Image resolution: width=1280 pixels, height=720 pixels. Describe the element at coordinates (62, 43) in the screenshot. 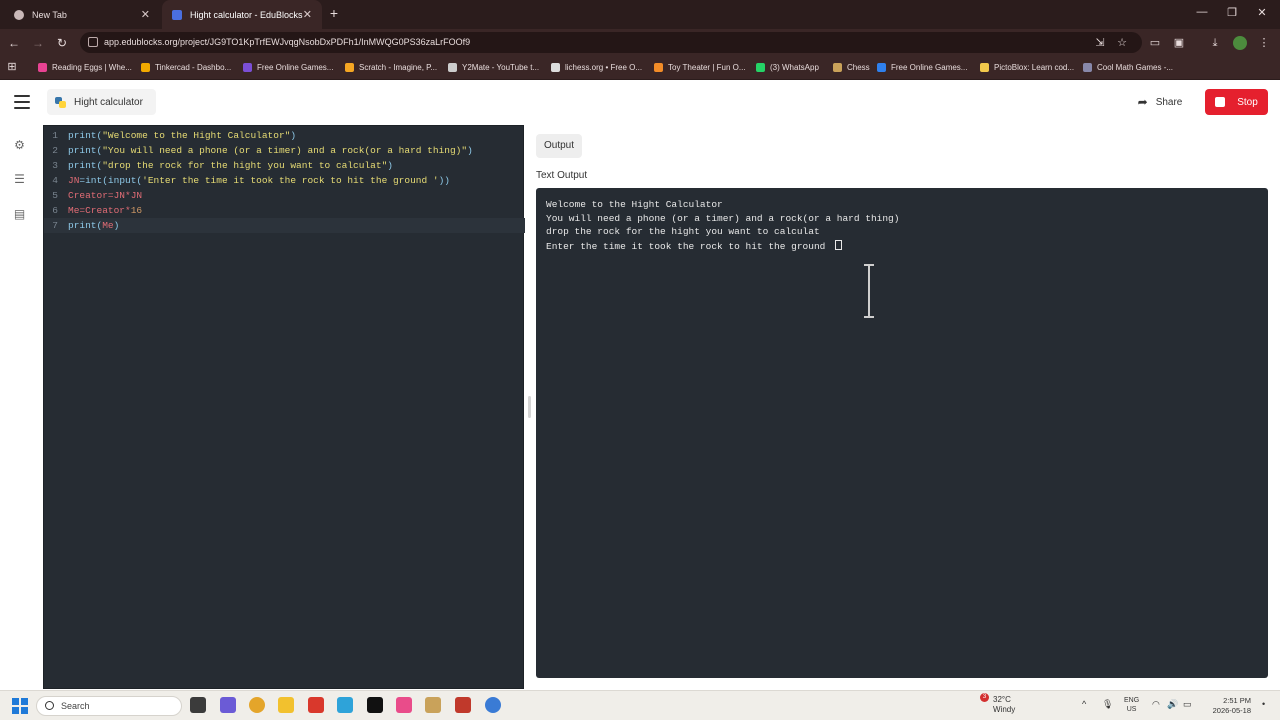

I see `reload-icon: ↻` at that location.